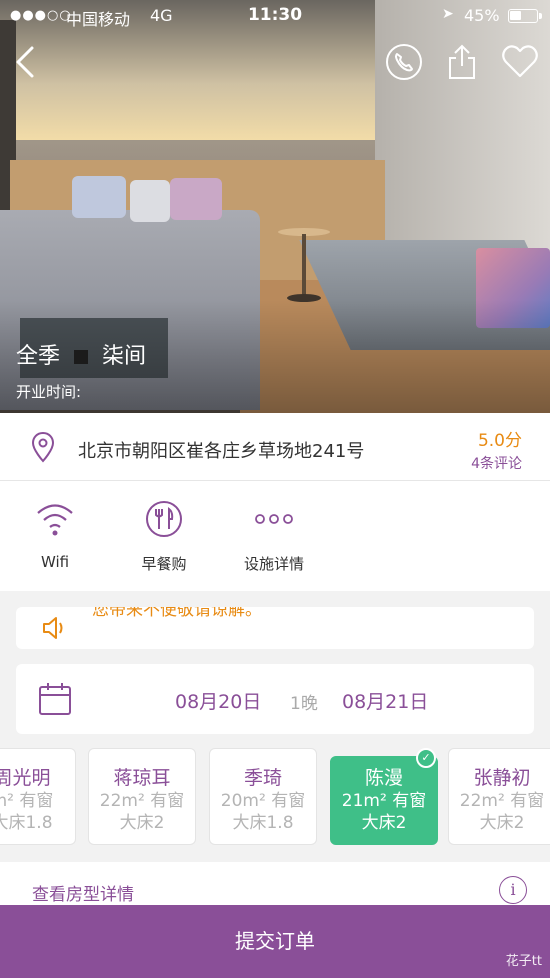  I want to click on facility-label: Wifi, so click(55, 562).